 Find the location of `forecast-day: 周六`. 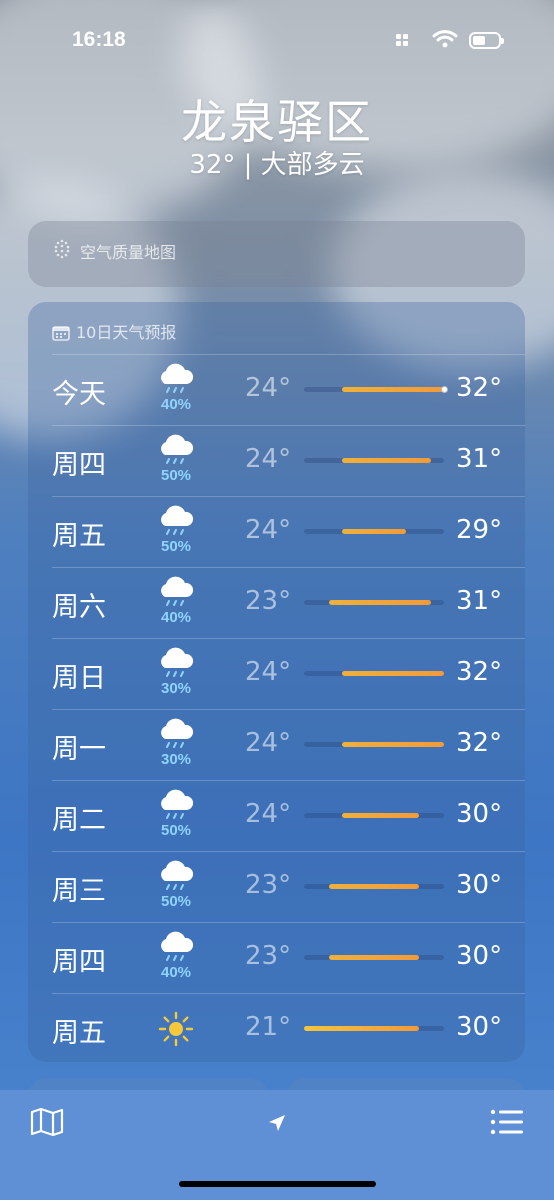

forecast-day: 周六 is located at coordinates (79, 607).